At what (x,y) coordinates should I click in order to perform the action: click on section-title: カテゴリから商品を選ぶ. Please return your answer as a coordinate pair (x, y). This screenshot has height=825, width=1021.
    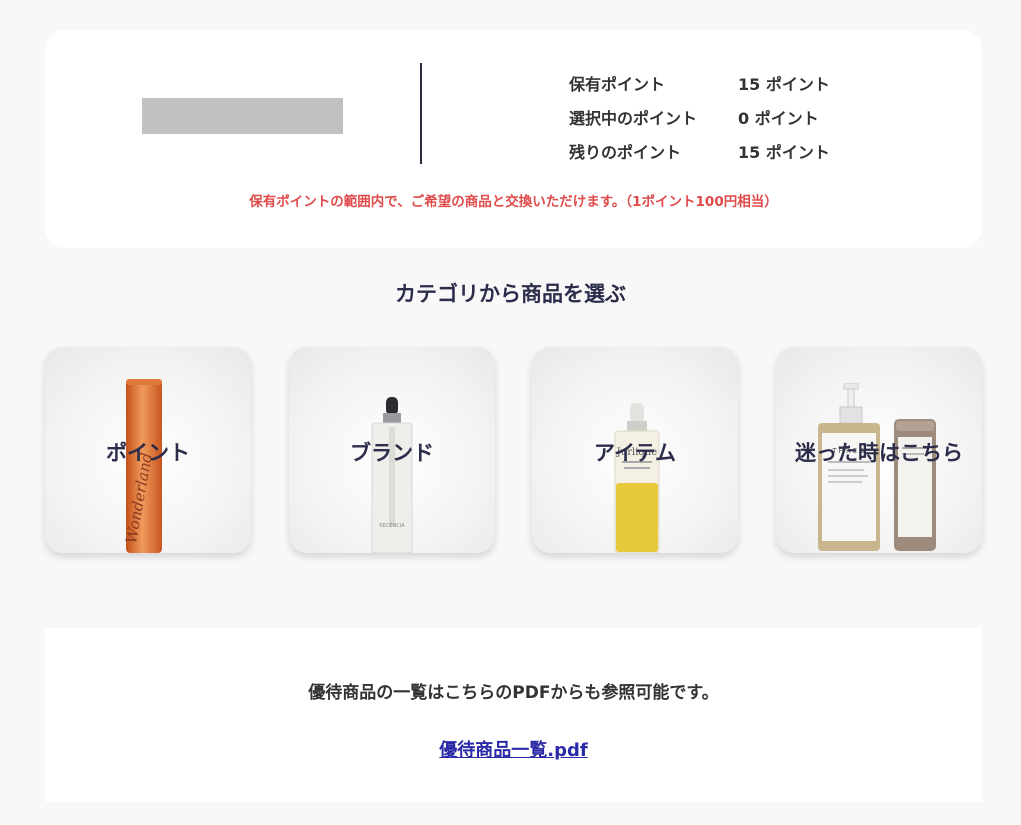
    Looking at the image, I should click on (510, 294).